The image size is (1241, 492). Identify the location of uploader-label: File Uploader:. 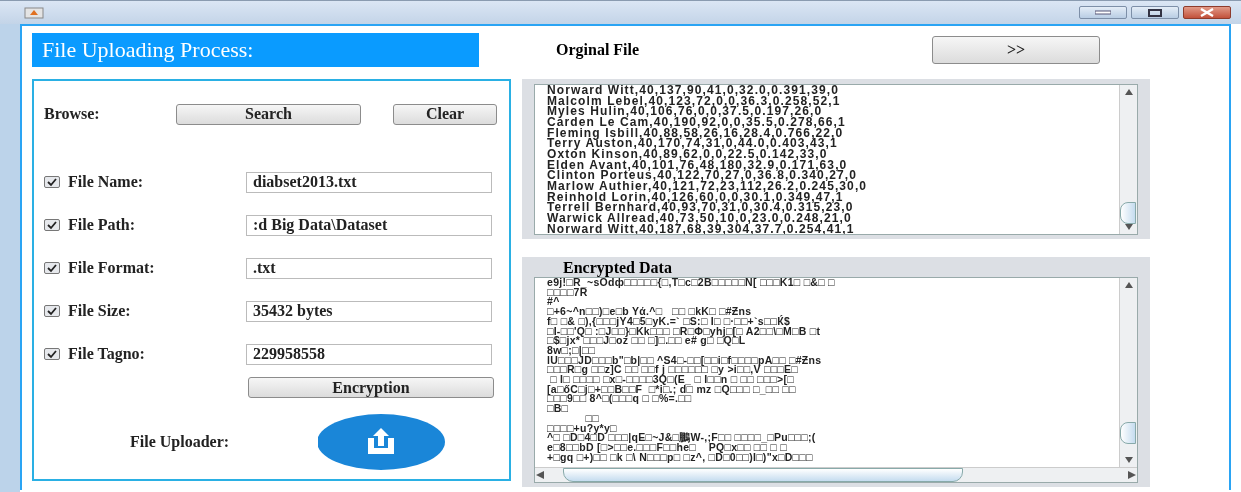
(180, 442).